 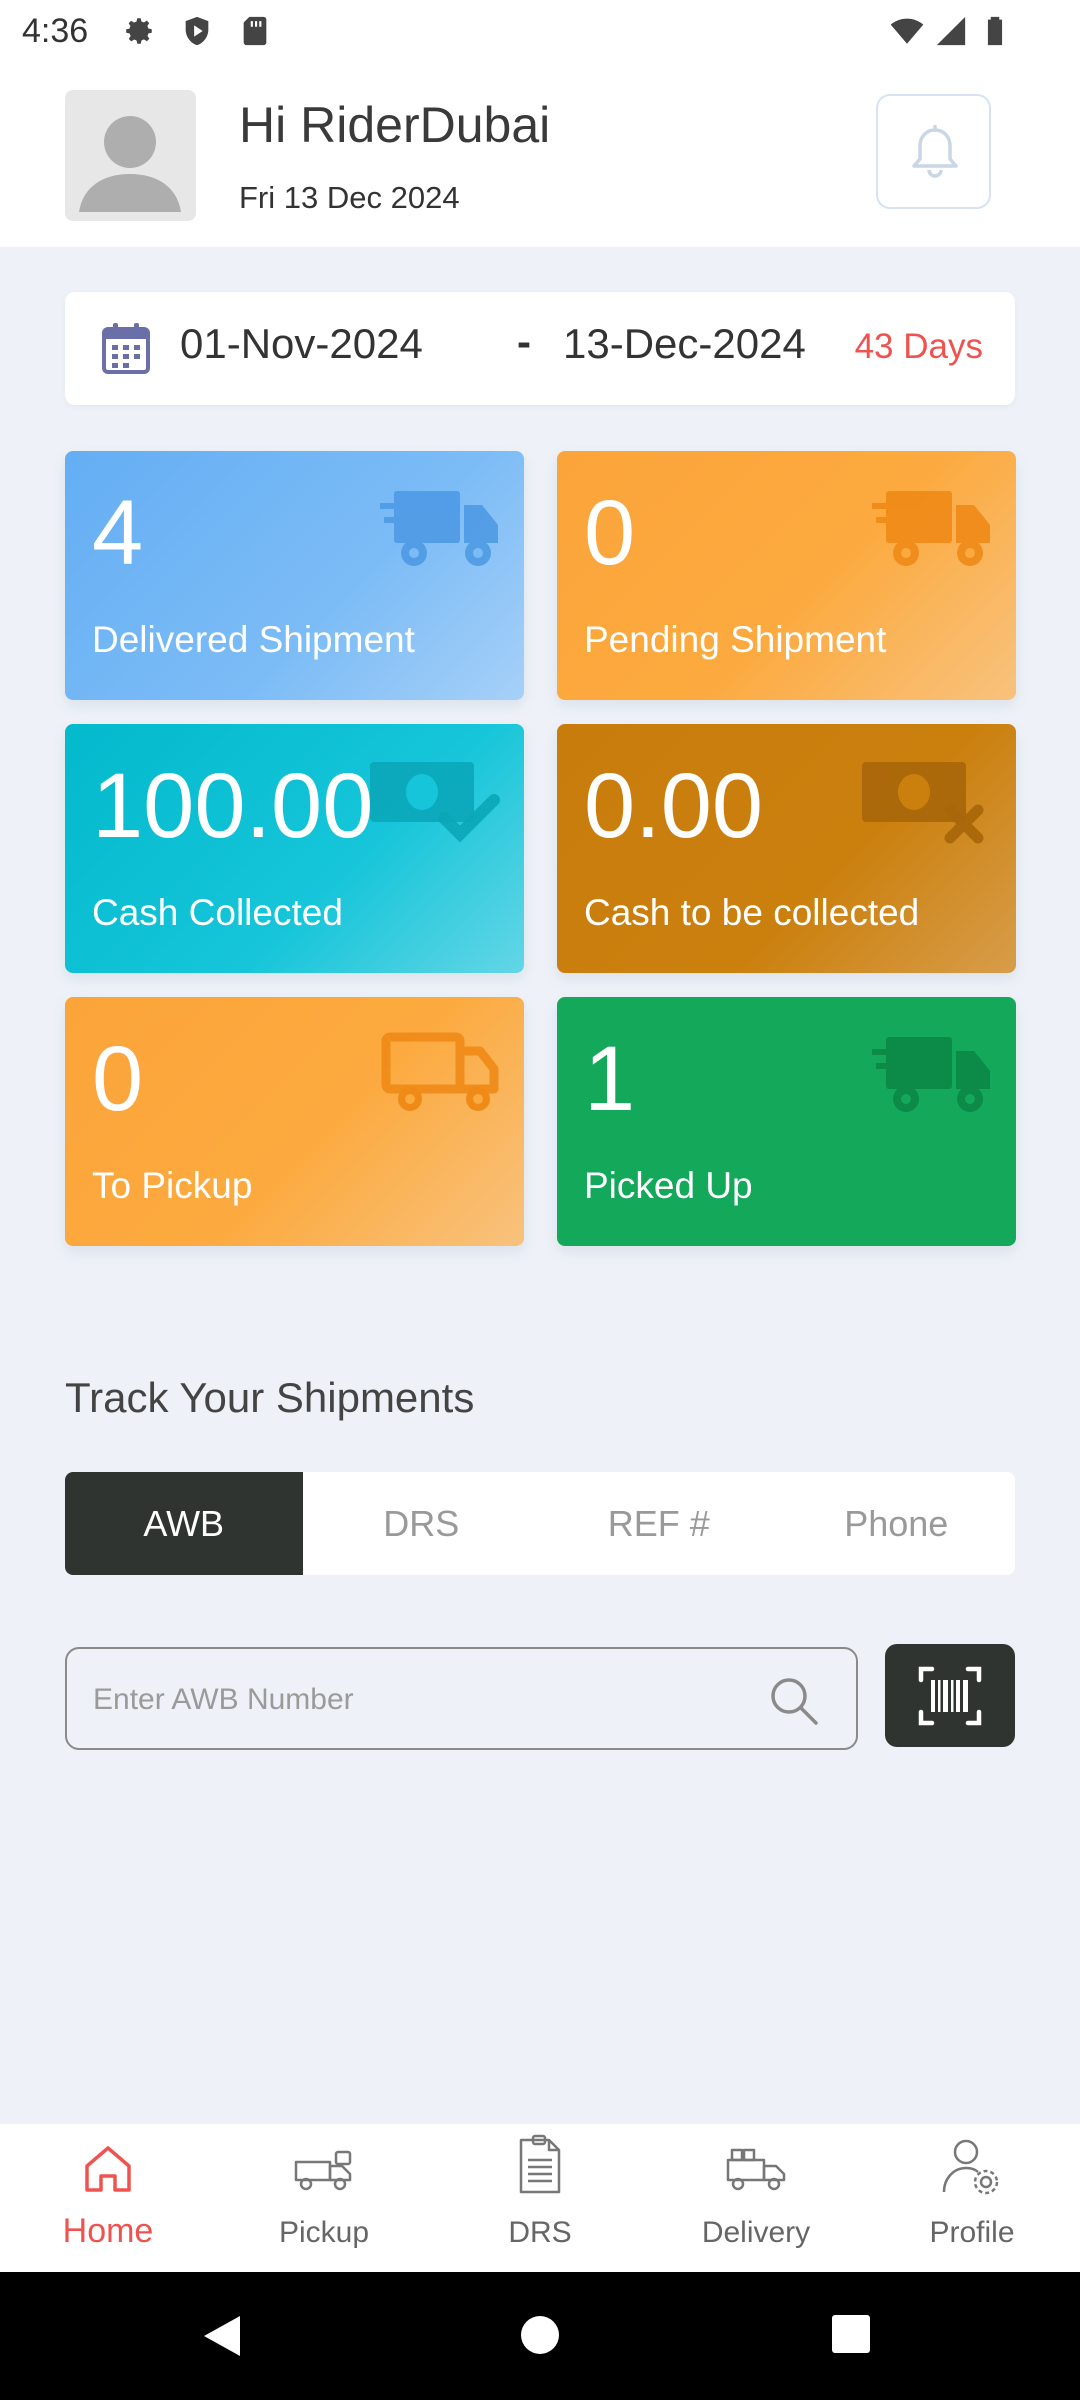 I want to click on cash-check-icon, so click(x=435, y=802).